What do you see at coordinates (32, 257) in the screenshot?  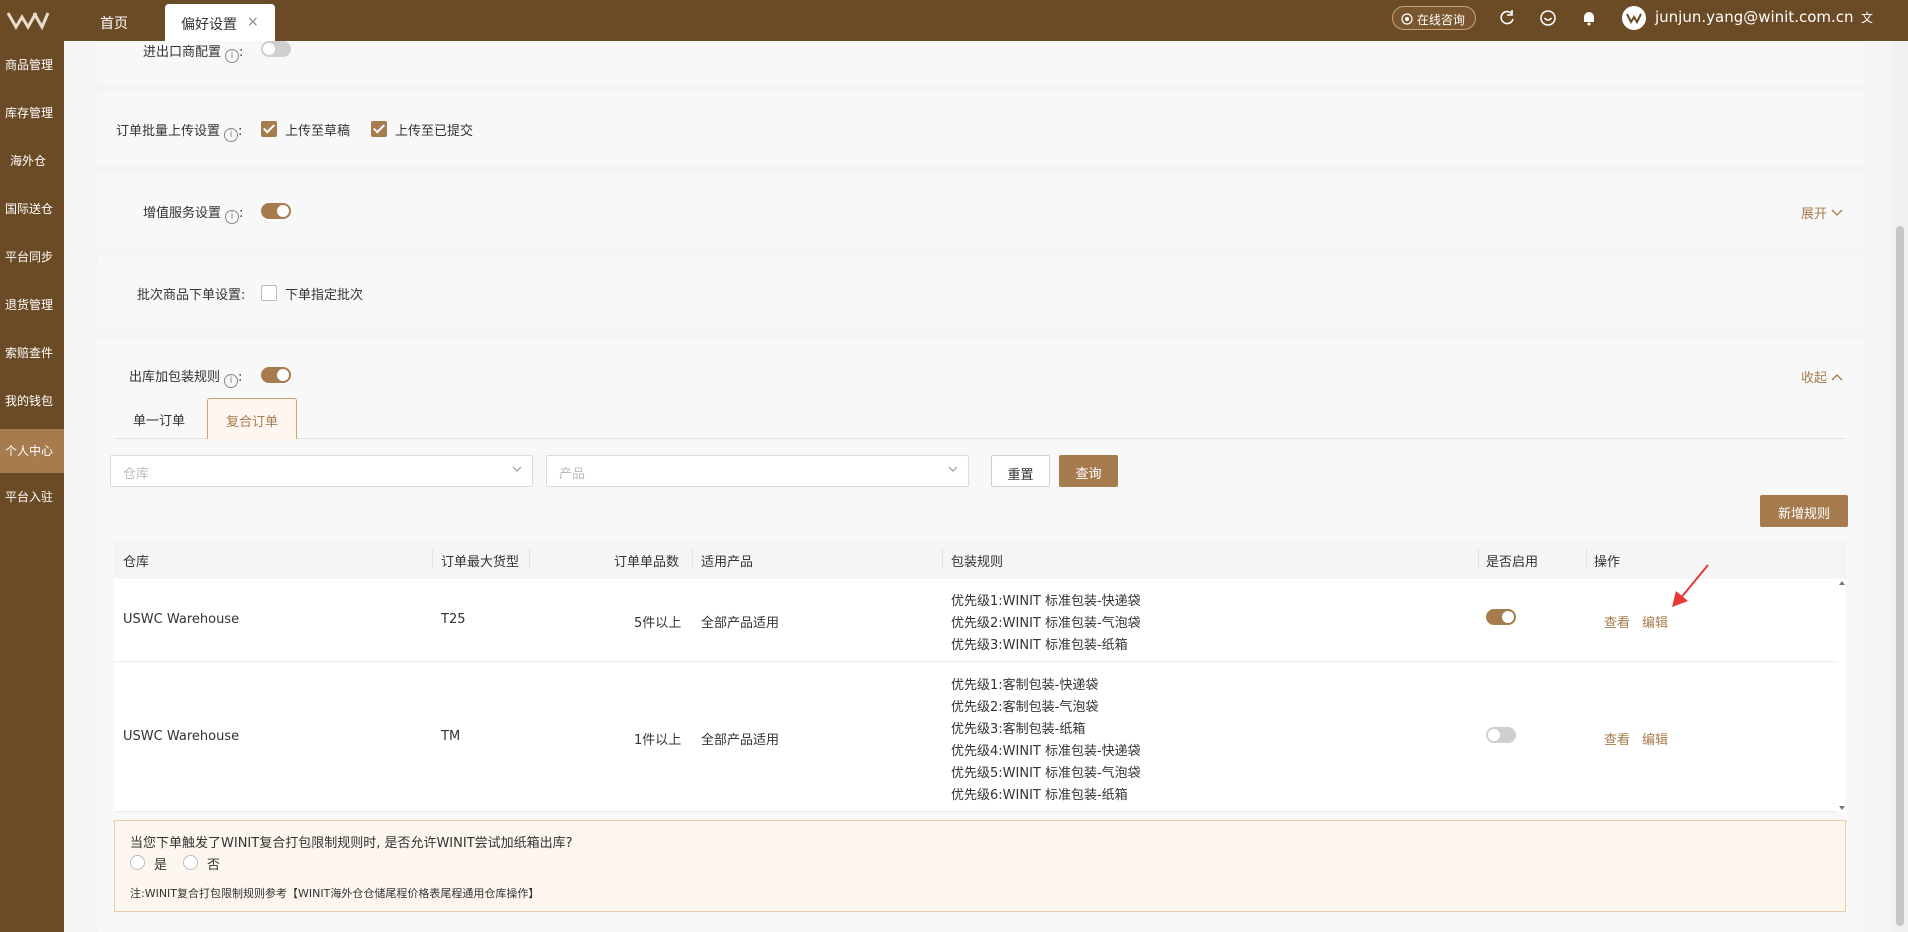 I see `sidebar-item-platform-sync: 平台同步` at bounding box center [32, 257].